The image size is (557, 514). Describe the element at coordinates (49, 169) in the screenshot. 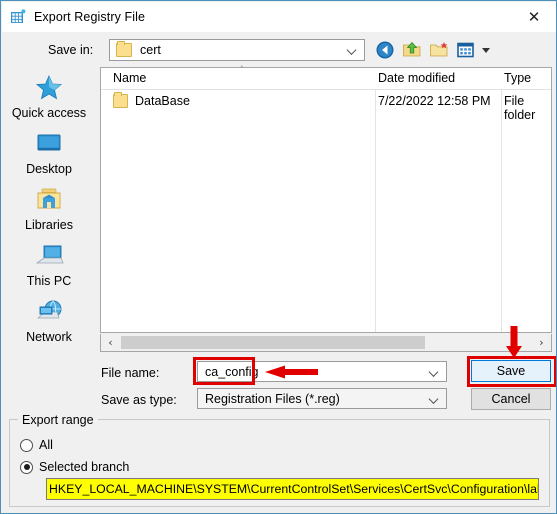

I see `sidebar-item-label: Desktop` at that location.